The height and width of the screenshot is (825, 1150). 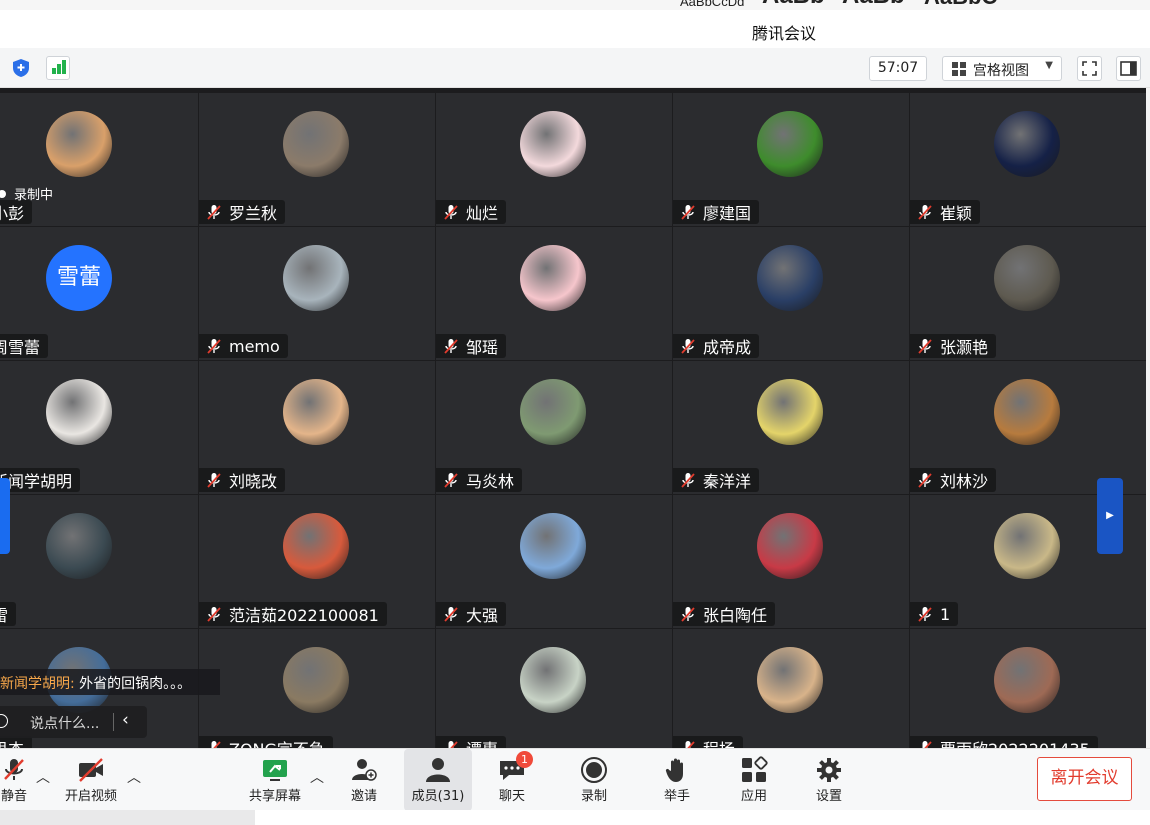 I want to click on side-panel-icon, so click(x=1128, y=68).